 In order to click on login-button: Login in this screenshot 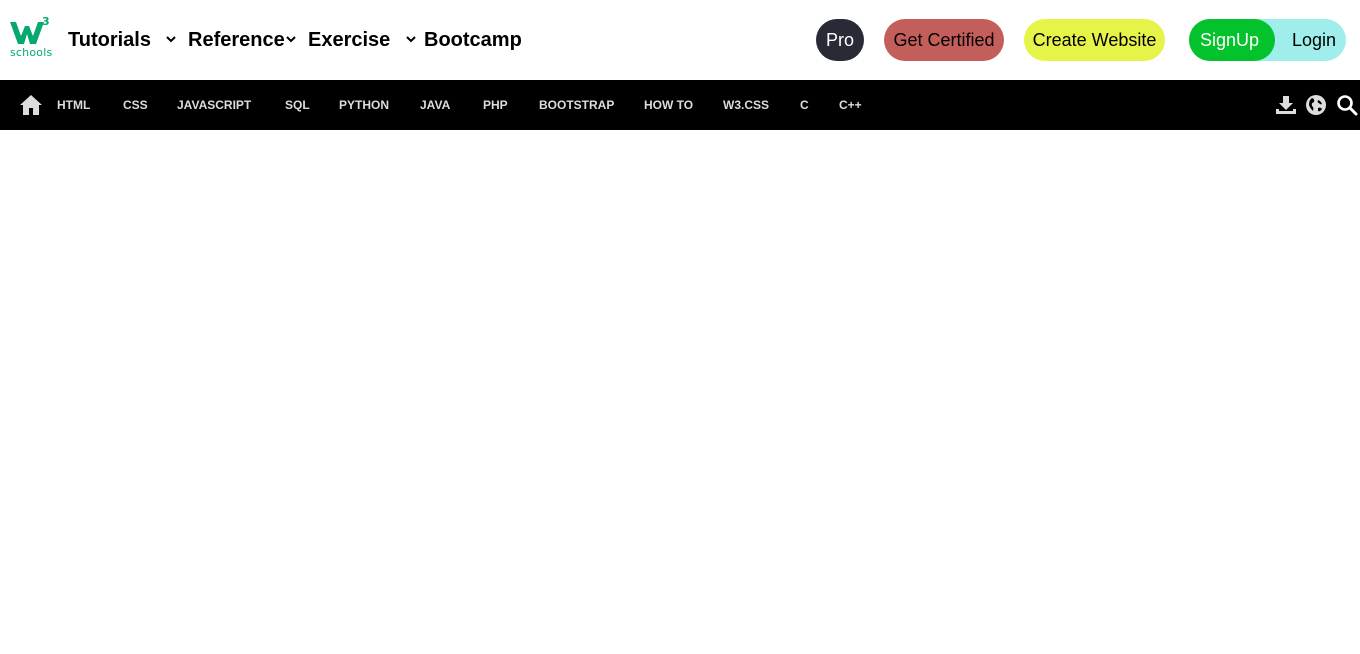, I will do `click(1314, 40)`.